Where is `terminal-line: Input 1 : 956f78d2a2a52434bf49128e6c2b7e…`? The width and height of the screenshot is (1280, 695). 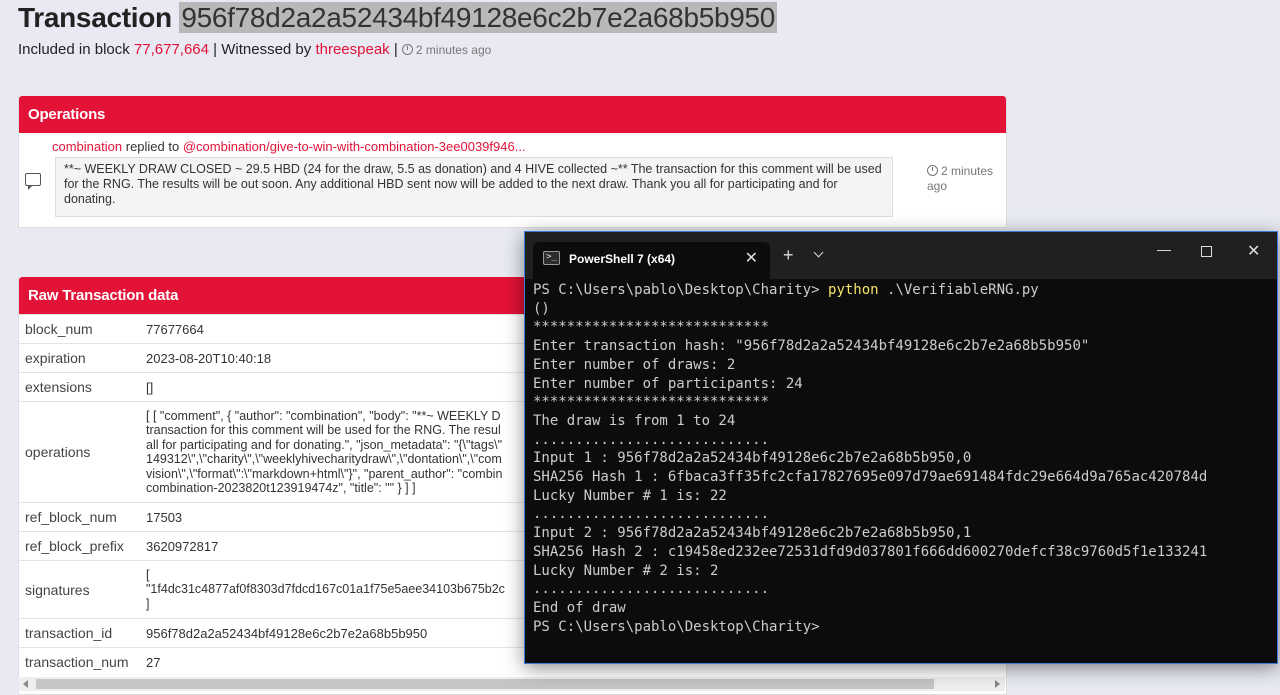 terminal-line: Input 1 : 956f78d2a2a52434bf49128e6c2b7e… is located at coordinates (752, 458).